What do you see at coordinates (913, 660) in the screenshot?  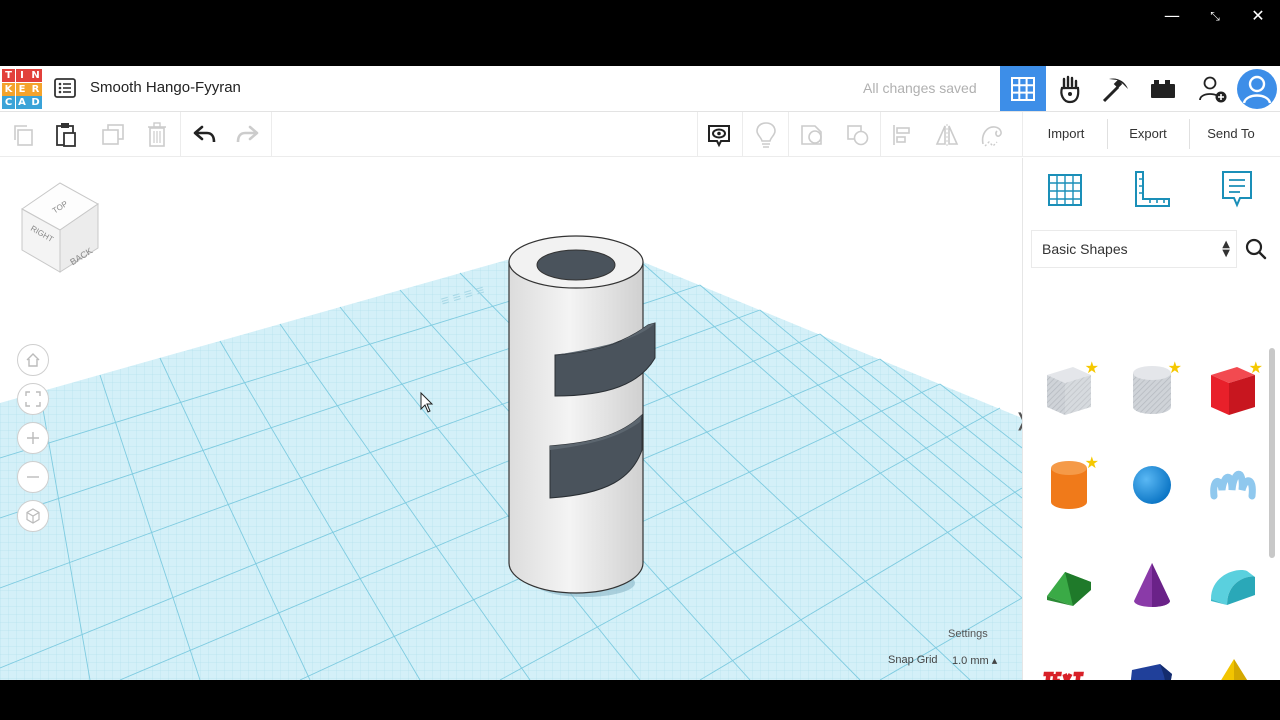 I see `snap-grid-label: Snap Grid` at bounding box center [913, 660].